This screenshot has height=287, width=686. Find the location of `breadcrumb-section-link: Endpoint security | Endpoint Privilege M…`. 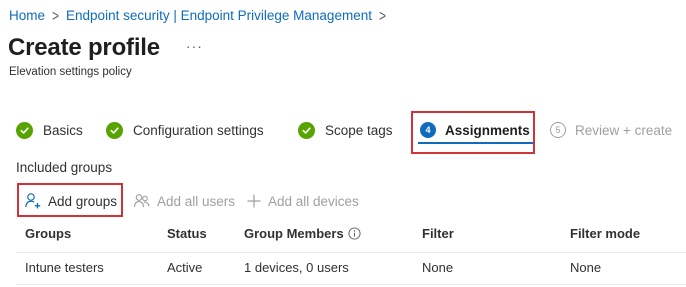

breadcrumb-section-link: Endpoint security | Endpoint Privilege M… is located at coordinates (219, 15).